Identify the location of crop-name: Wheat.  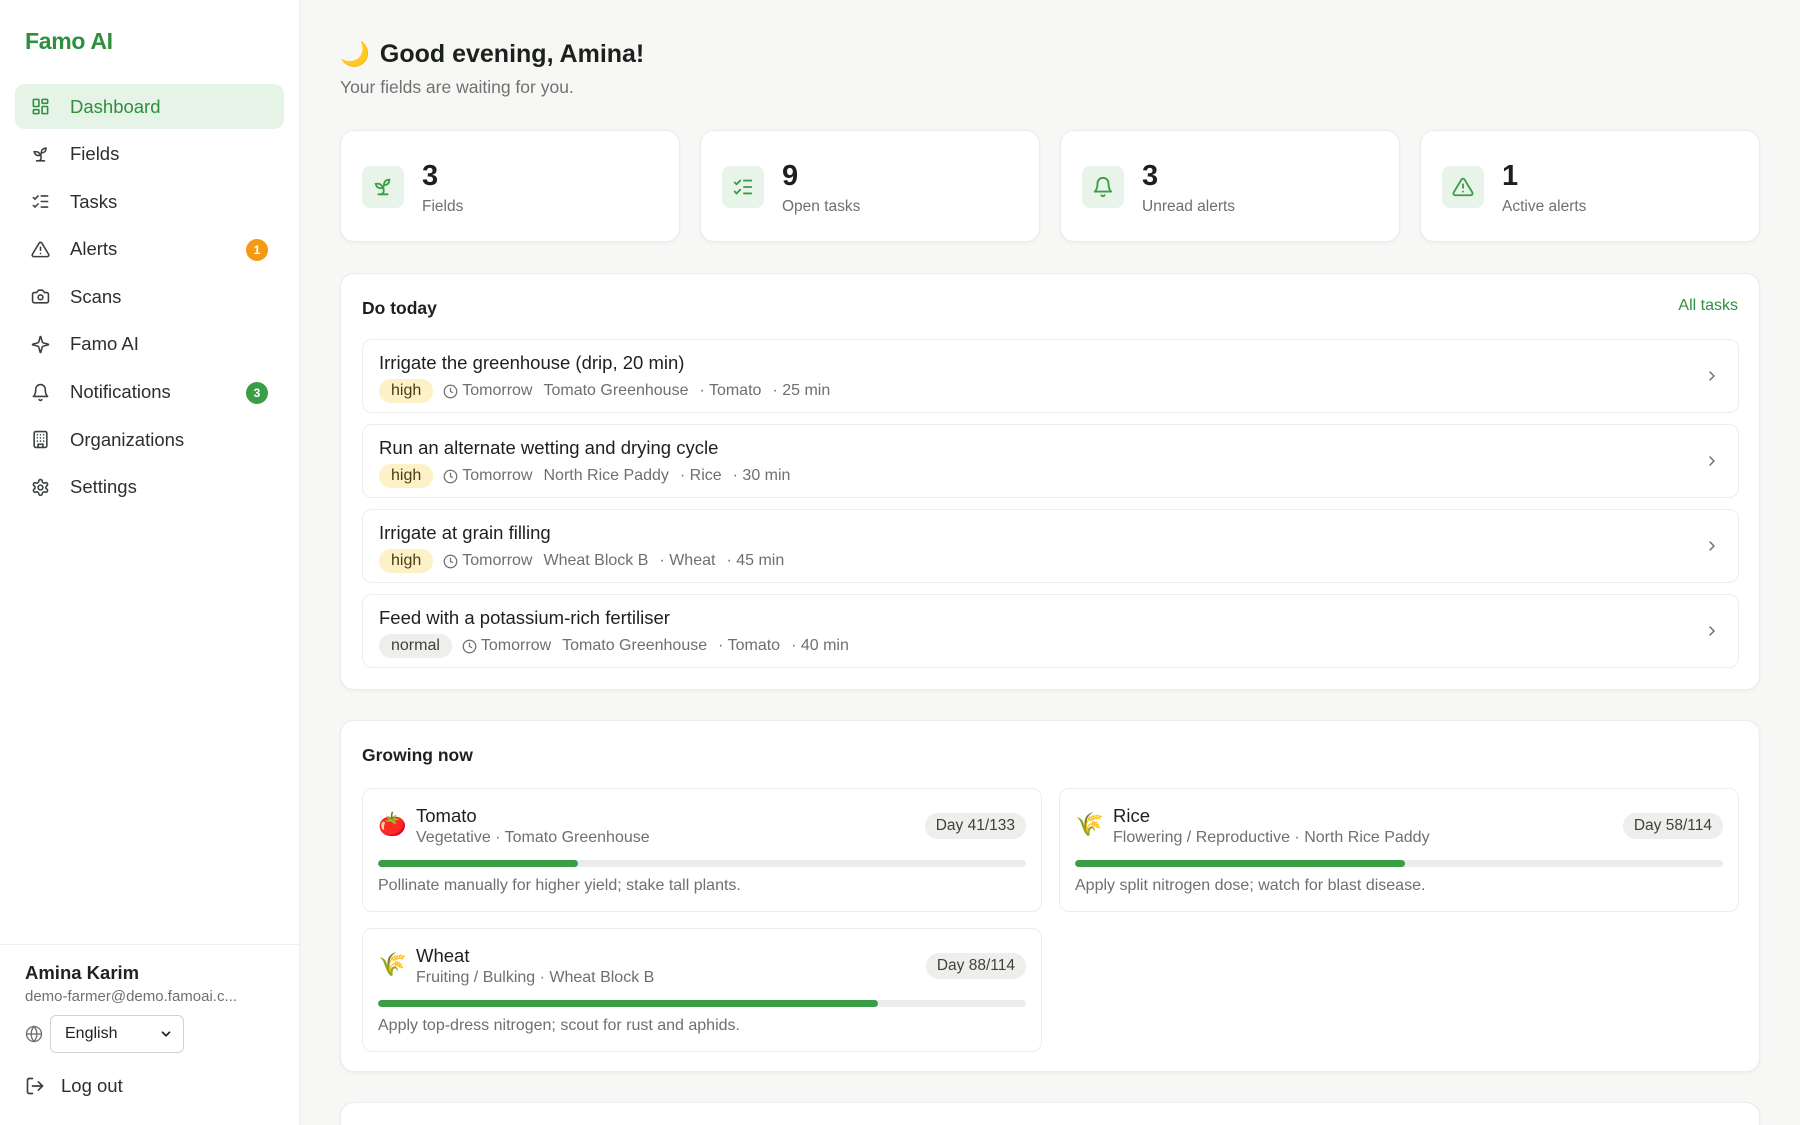
(443, 955).